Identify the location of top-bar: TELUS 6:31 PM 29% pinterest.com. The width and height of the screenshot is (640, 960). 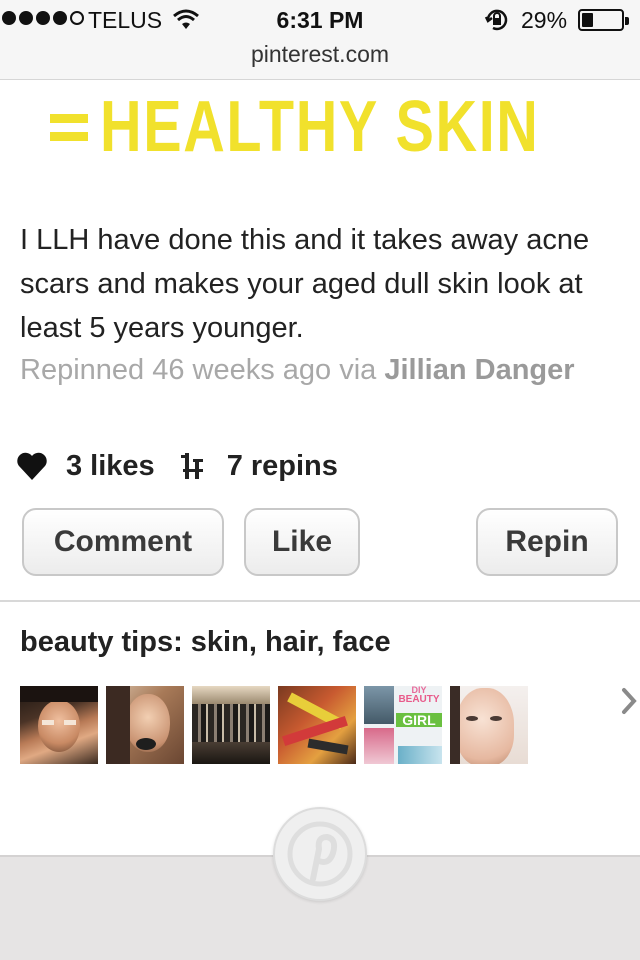
(320, 40).